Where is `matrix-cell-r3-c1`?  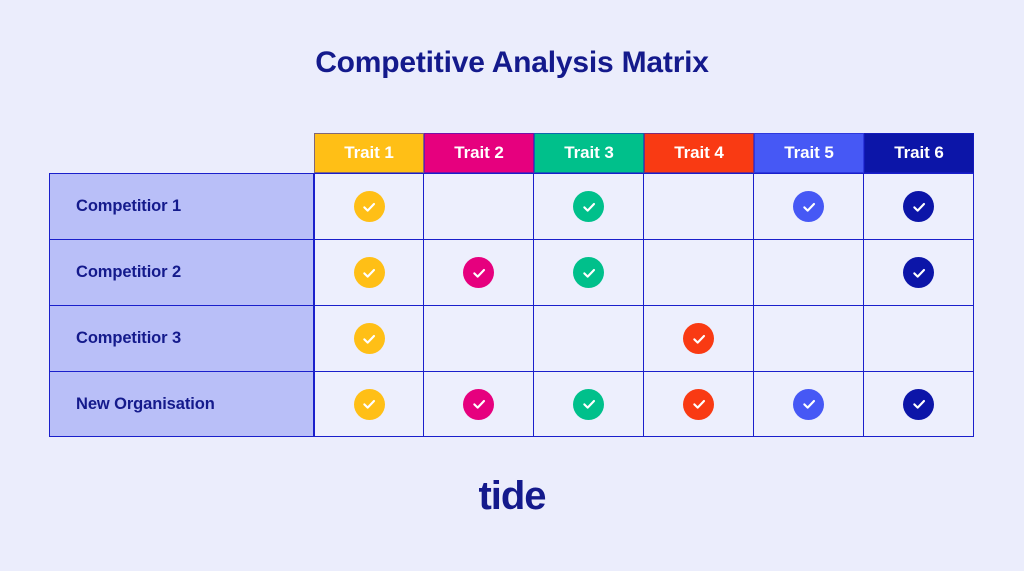 matrix-cell-r3-c1 is located at coordinates (369, 338).